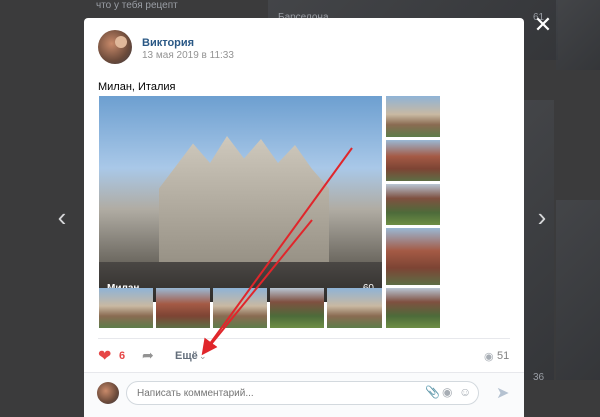  I want to click on camera-icon: ◉, so click(447, 392).